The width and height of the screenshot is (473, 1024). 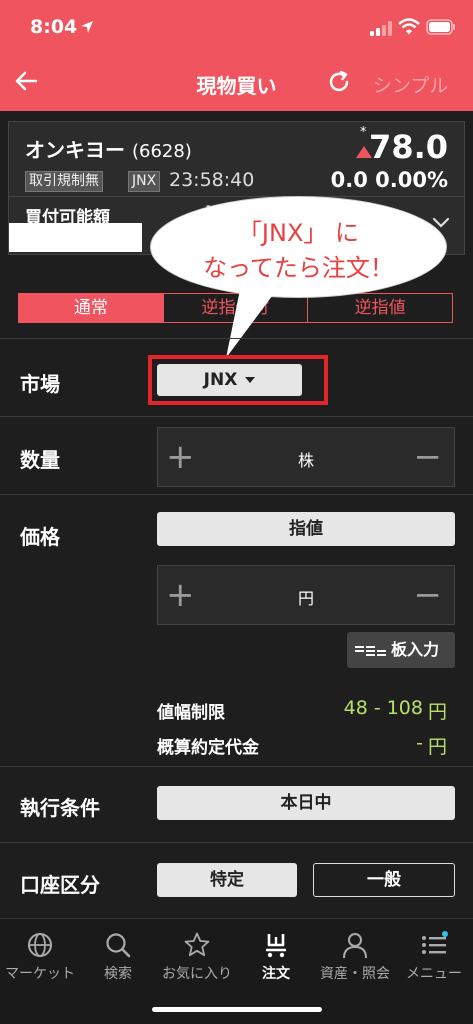 I want to click on price-range-value: 48 - 108, so click(x=383, y=708).